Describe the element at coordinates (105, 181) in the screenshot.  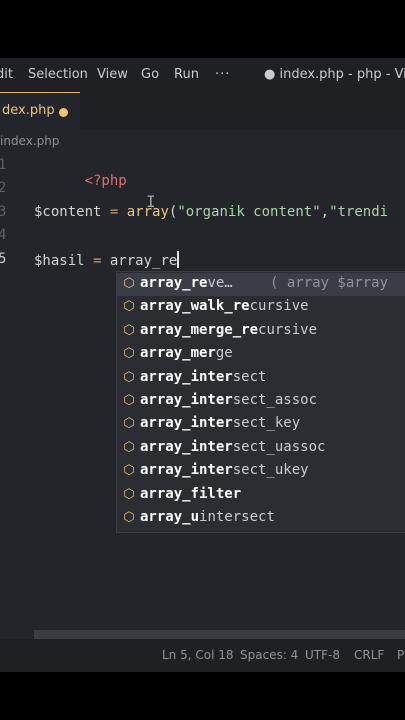
I see `php-open-tag: <?php` at that location.